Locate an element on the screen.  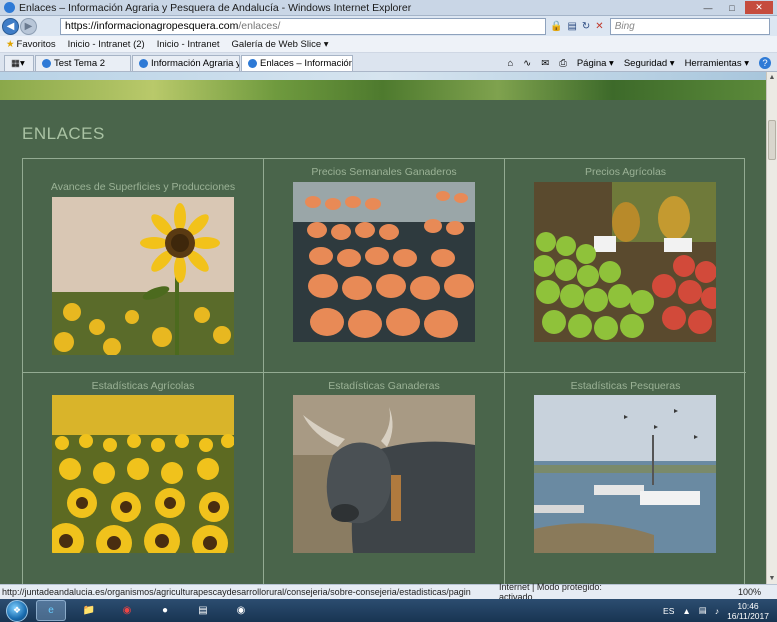
taskbar: ❖ e 📁 ◉ ● ▤ ◉ ES ▲ ▤ ♪ 10:46 16/11/2017 is located at coordinates (388, 610).